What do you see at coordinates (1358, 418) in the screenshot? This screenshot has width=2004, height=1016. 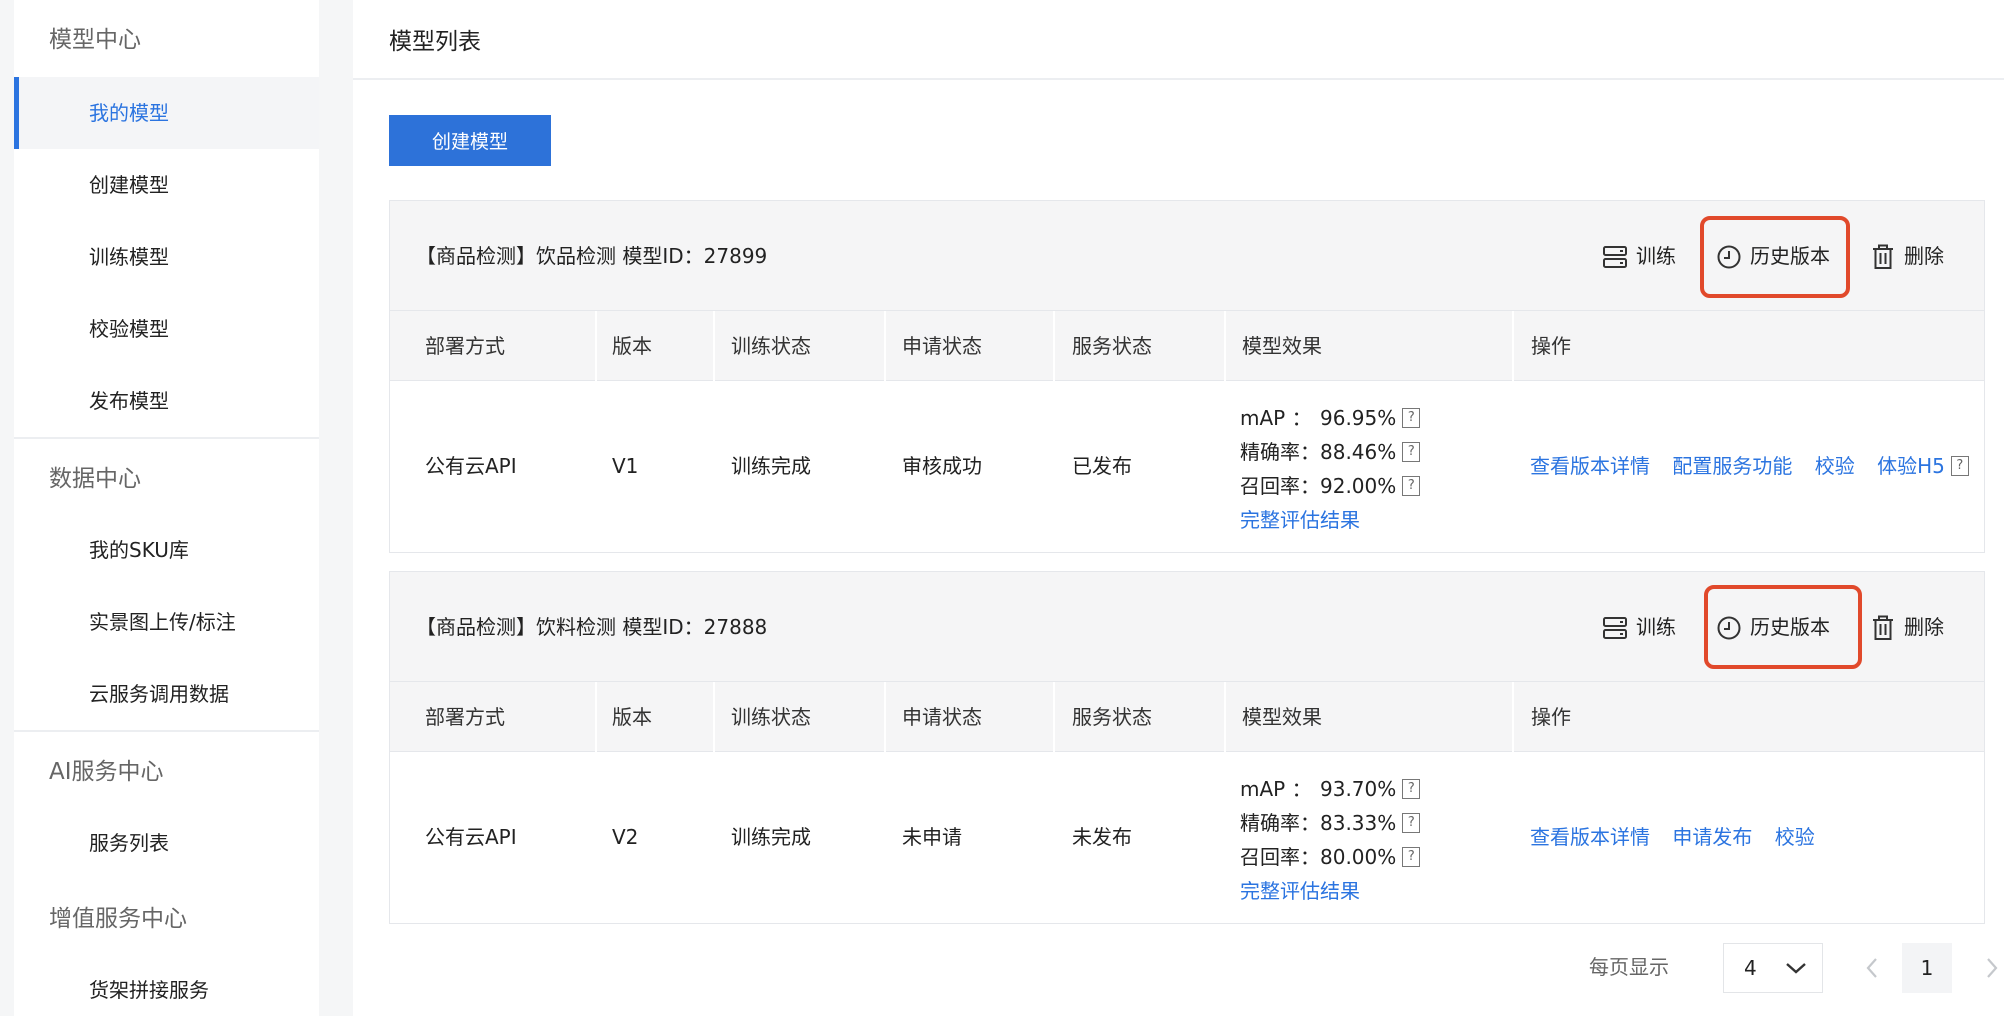 I see `metric-map-value: 96.95%` at bounding box center [1358, 418].